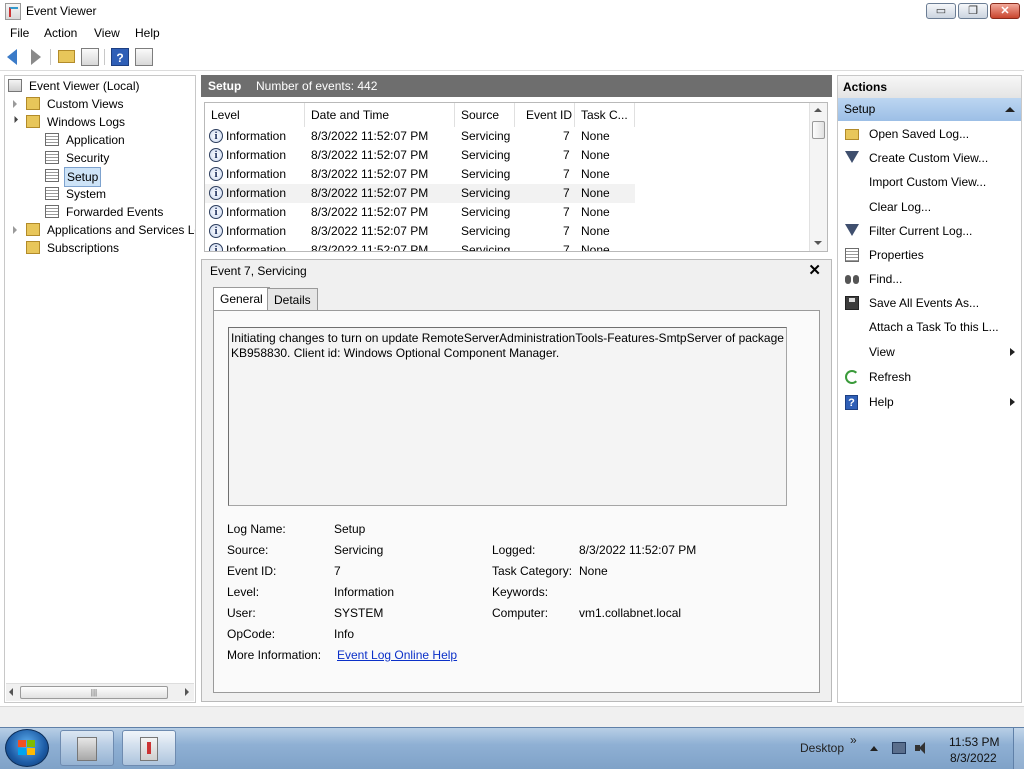  What do you see at coordinates (33, 121) in the screenshot?
I see `folder-icon` at bounding box center [33, 121].